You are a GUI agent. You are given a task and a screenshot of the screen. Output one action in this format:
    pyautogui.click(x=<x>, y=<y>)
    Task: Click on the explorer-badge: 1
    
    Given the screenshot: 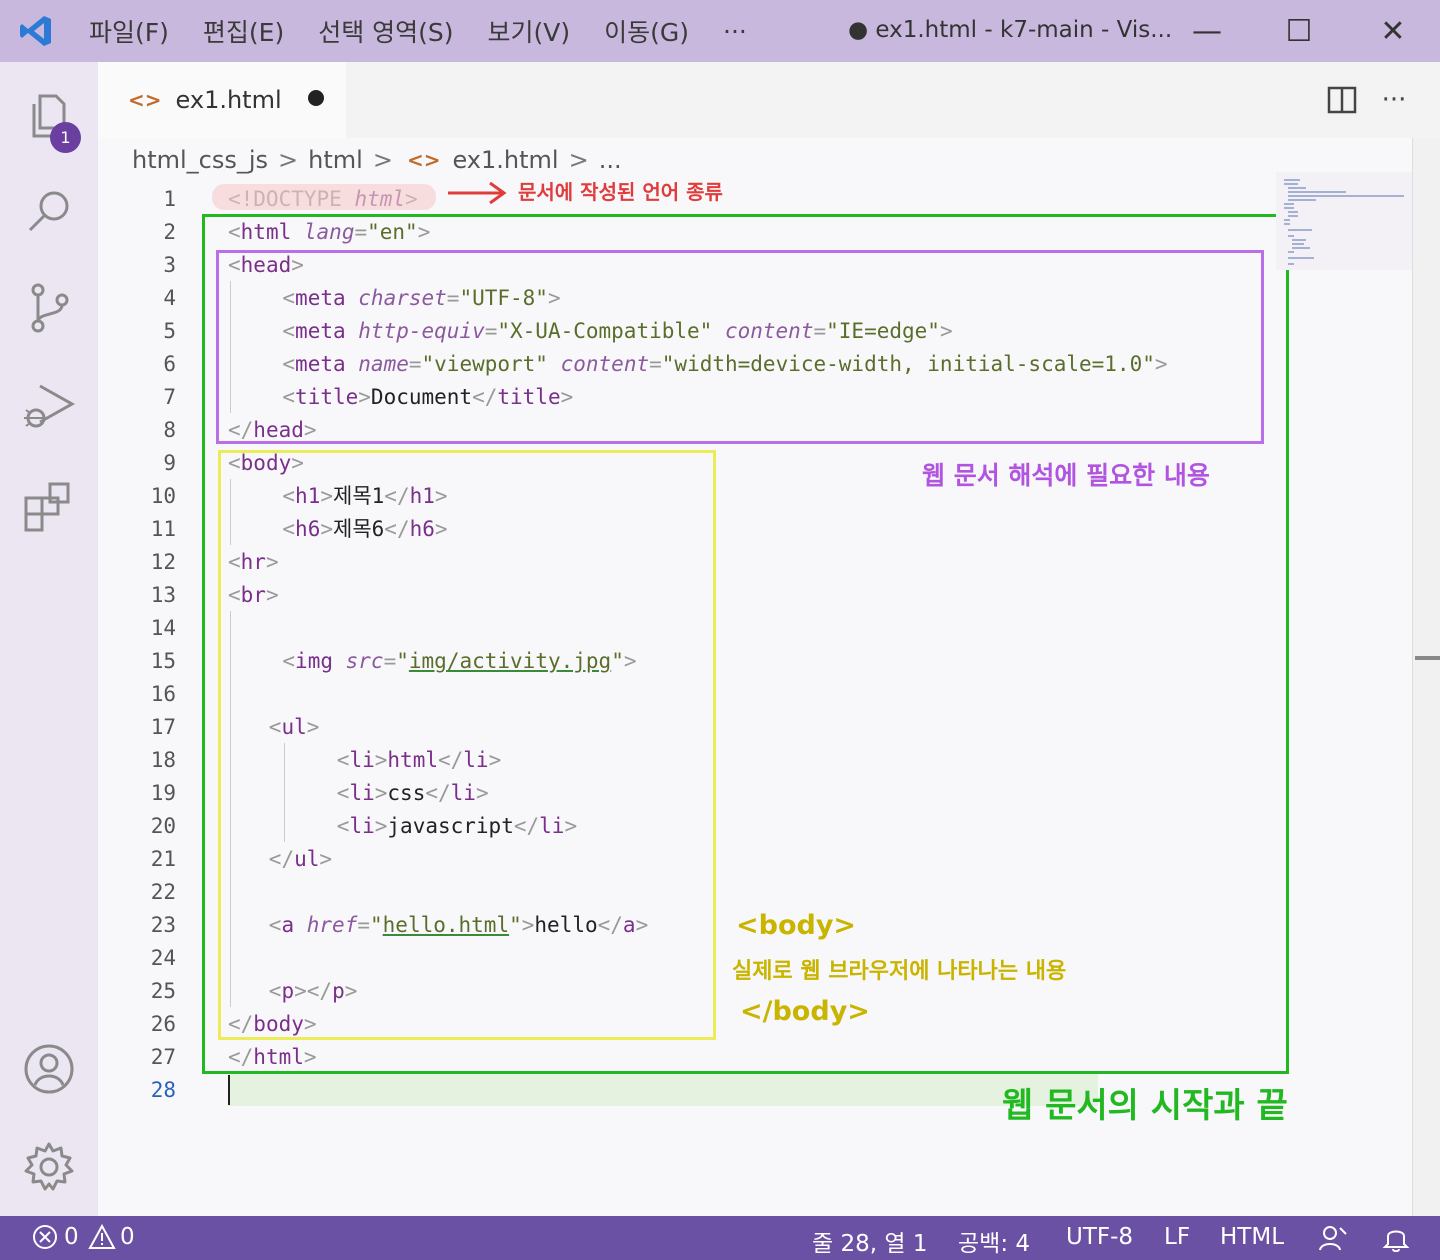 What is the action you would take?
    pyautogui.click(x=65, y=137)
    